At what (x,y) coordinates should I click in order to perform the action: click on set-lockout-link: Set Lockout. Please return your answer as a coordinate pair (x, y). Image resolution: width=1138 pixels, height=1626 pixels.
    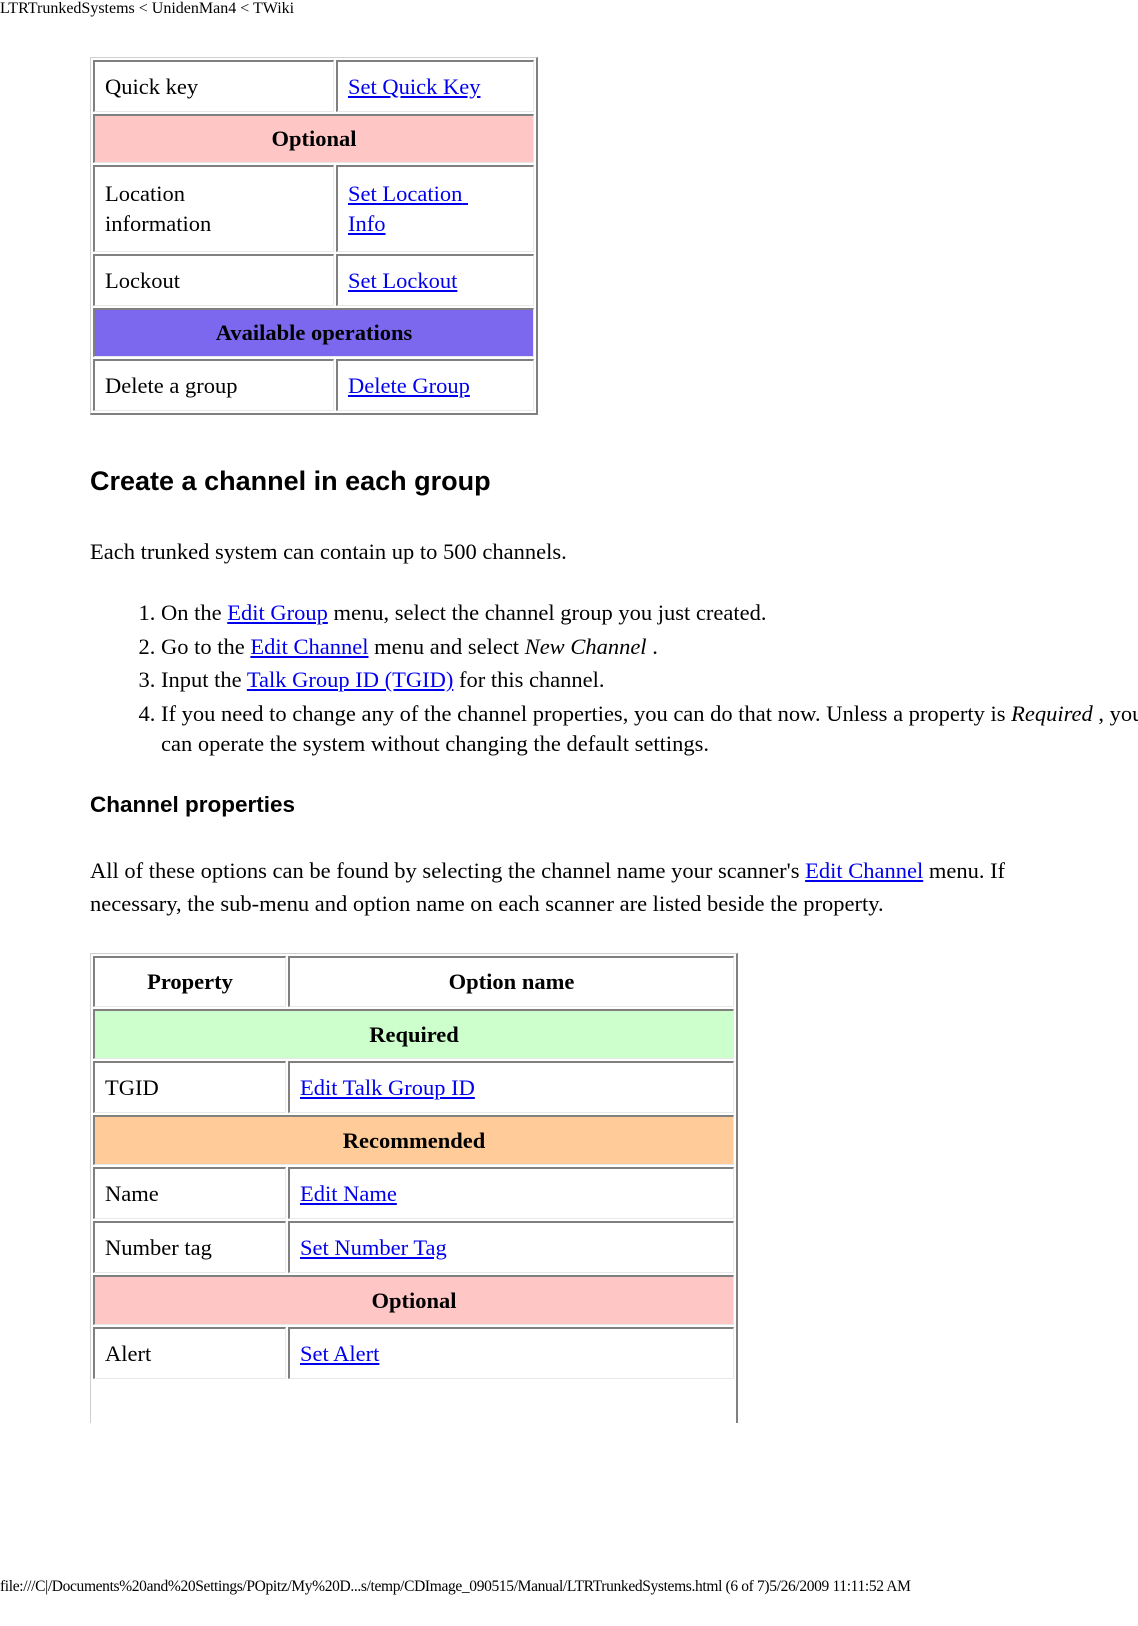
    Looking at the image, I should click on (402, 280).